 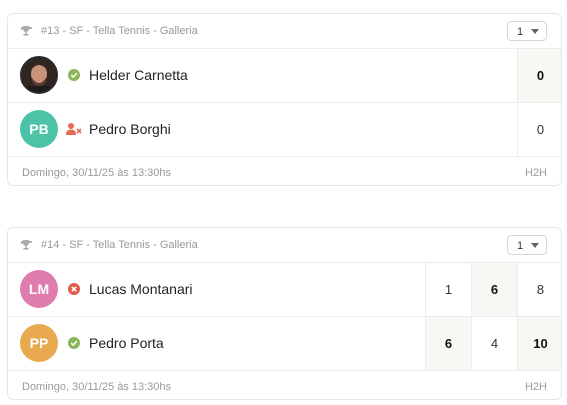 What do you see at coordinates (39, 289) in the screenshot?
I see `avatar: LM` at bounding box center [39, 289].